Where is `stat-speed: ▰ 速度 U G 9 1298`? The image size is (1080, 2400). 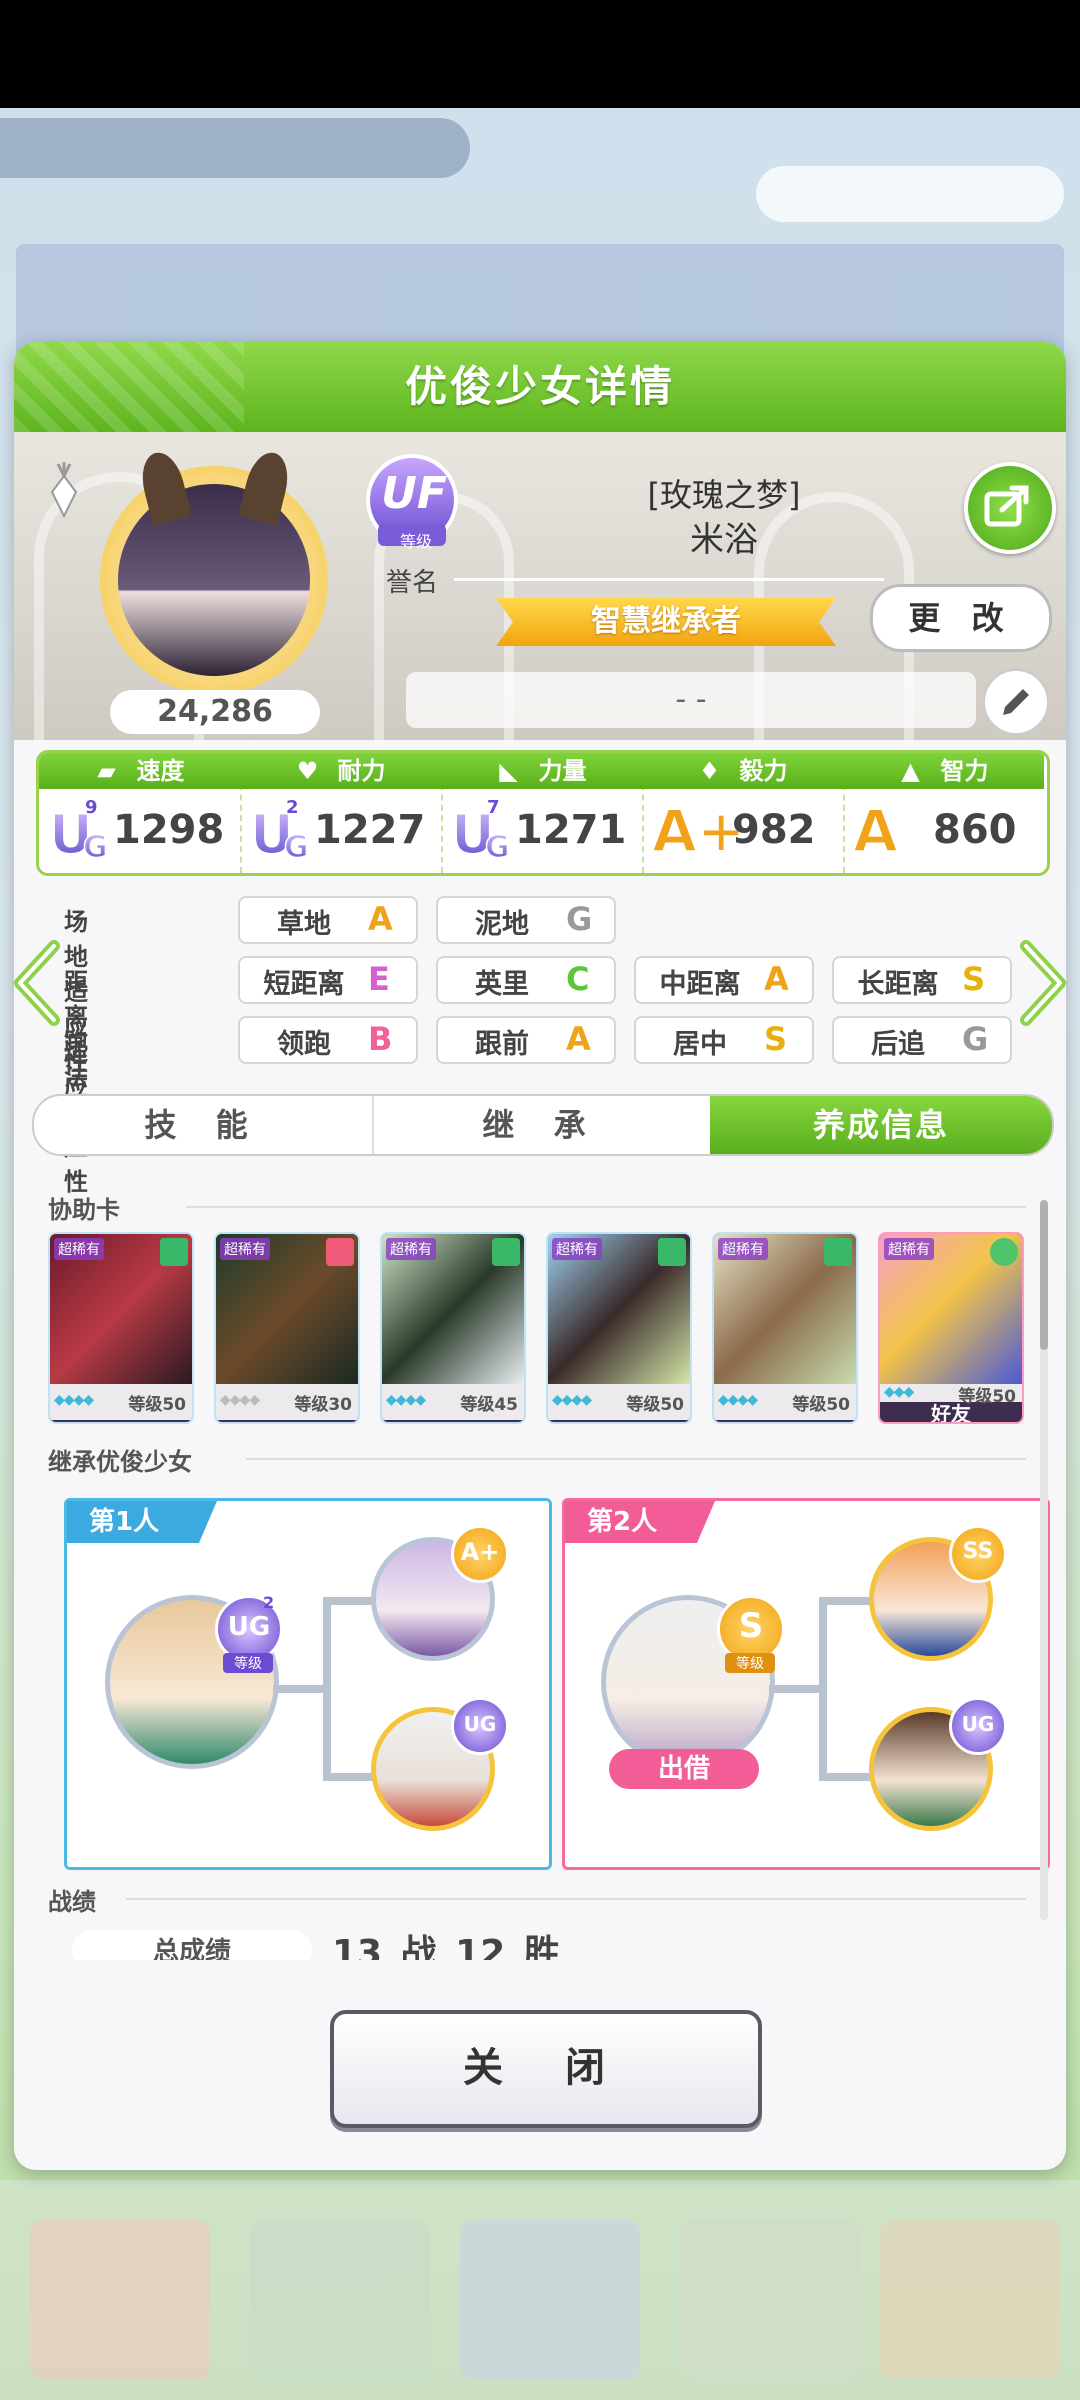
stat-speed: ▰ 速度 U G 9 1298 is located at coordinates (140, 813).